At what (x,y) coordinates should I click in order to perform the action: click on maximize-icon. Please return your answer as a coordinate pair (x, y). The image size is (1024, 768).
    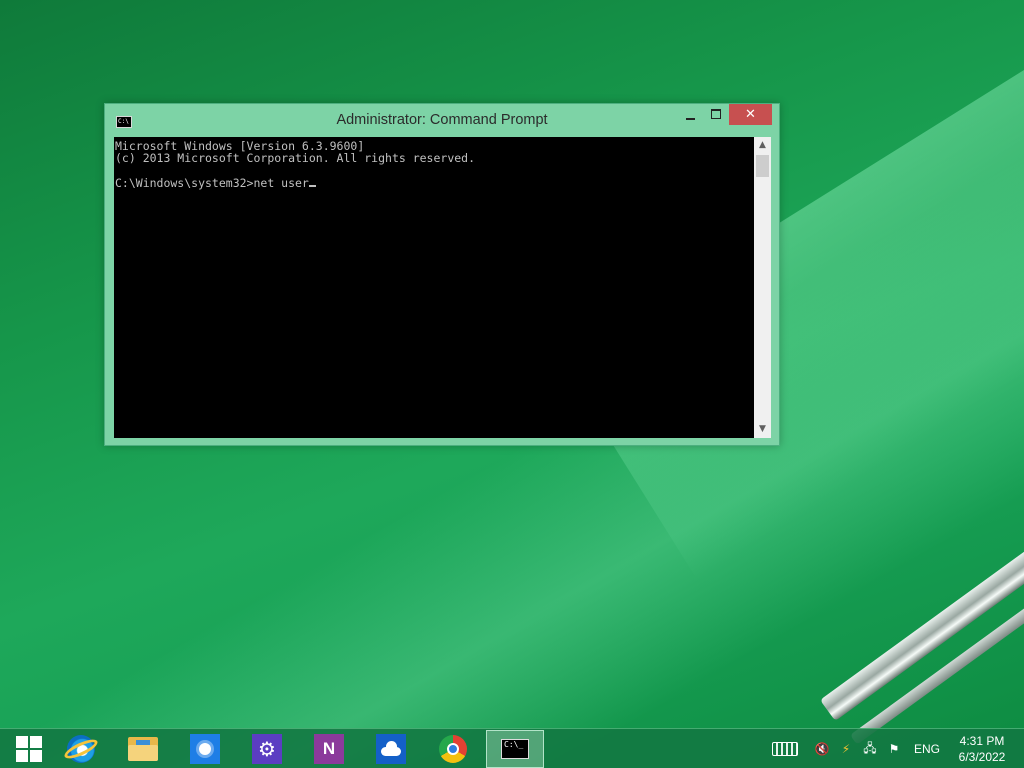
    Looking at the image, I should click on (716, 113).